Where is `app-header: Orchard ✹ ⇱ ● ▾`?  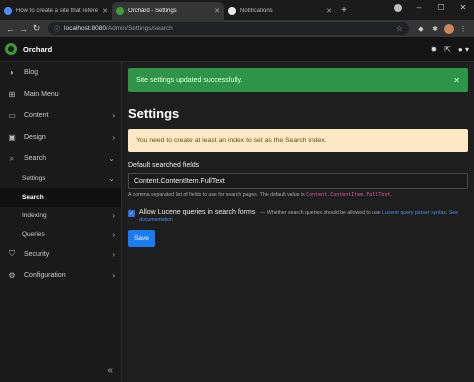 app-header: Orchard ✹ ⇱ ● ▾ is located at coordinates (237, 49).